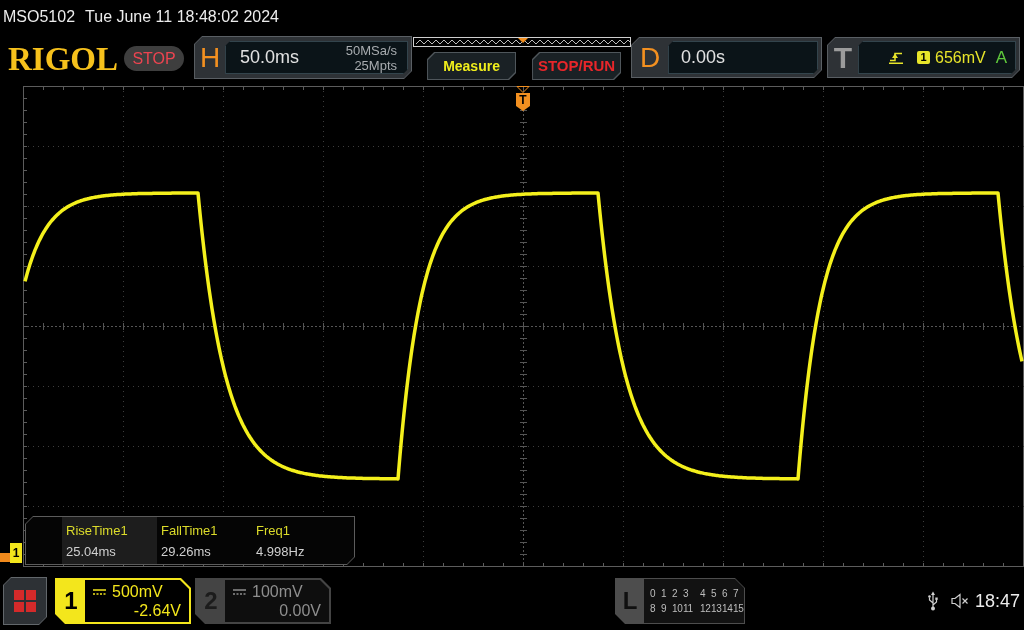 This screenshot has height=630, width=1024. What do you see at coordinates (300, 610) in the screenshot?
I see `channel-offset: 0.00V` at bounding box center [300, 610].